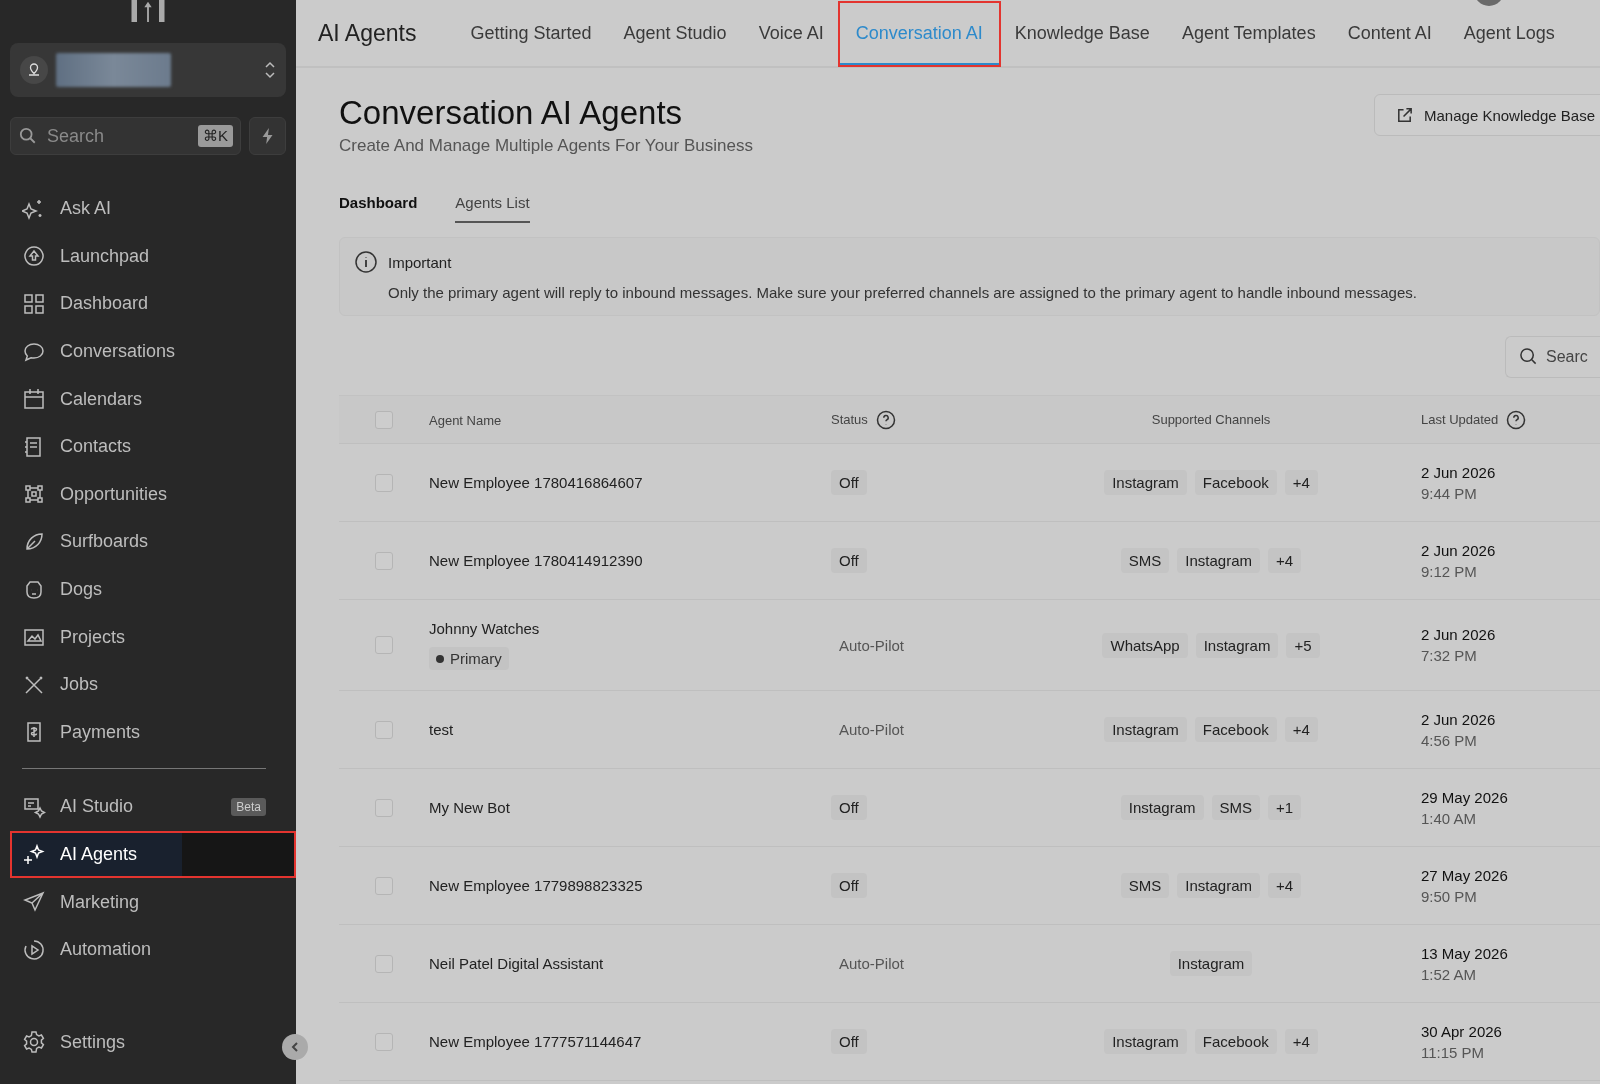  Describe the element at coordinates (1464, 875) in the screenshot. I see `date-text: 27 May 2026` at that location.